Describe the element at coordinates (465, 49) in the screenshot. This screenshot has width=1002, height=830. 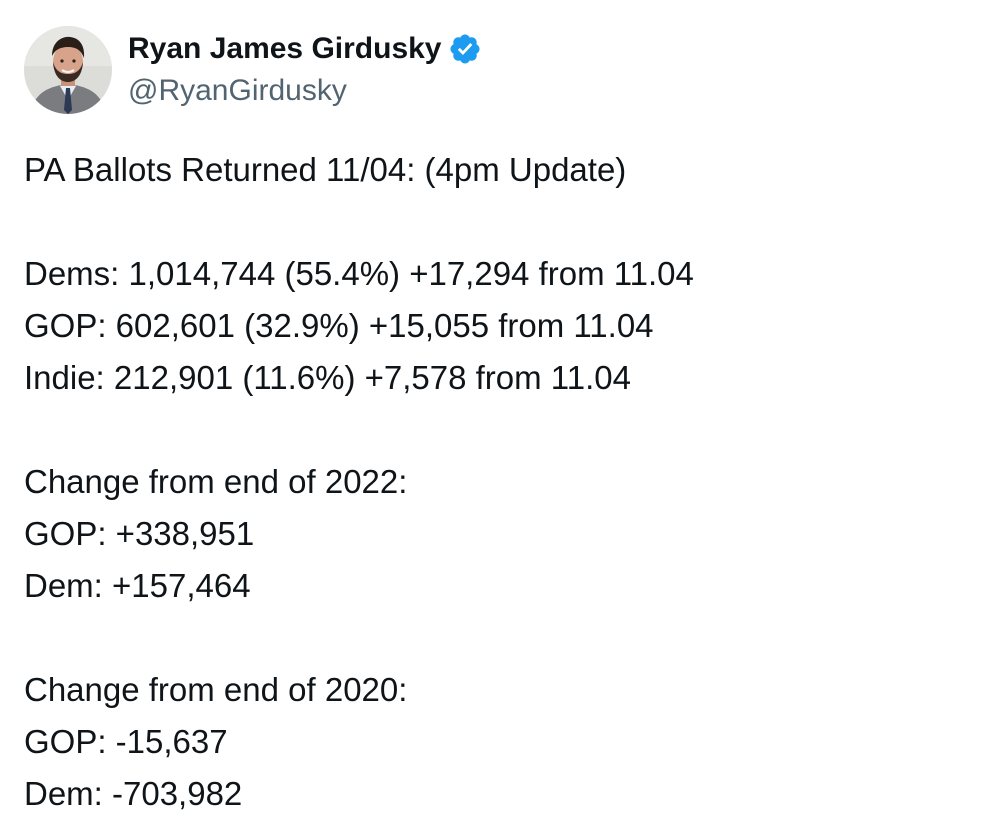
I see `verified-badge-icon` at that location.